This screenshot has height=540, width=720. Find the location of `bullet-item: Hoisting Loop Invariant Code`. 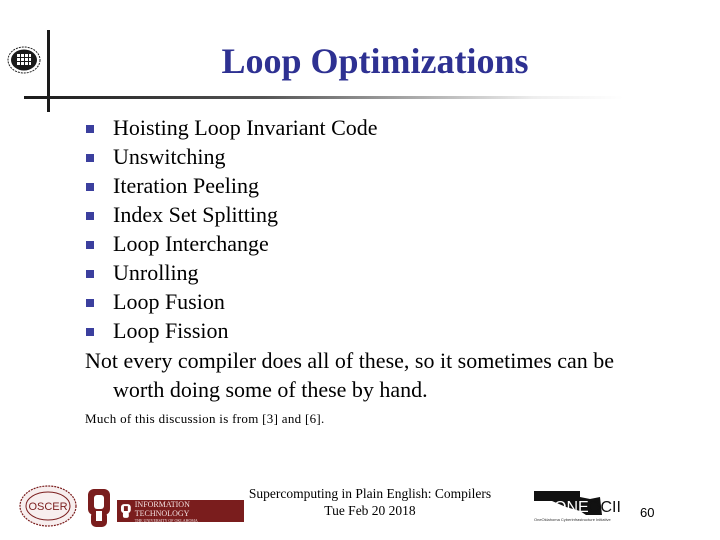

bullet-item: Hoisting Loop Invariant Code is located at coordinates (231, 127).